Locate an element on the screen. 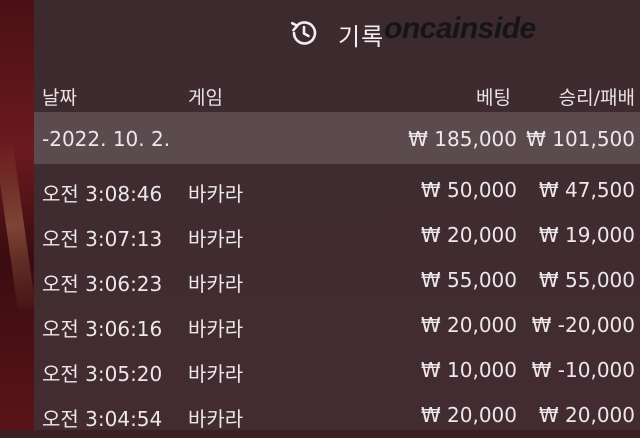 The width and height of the screenshot is (640, 438). page-title: 기록 is located at coordinates (361, 37).